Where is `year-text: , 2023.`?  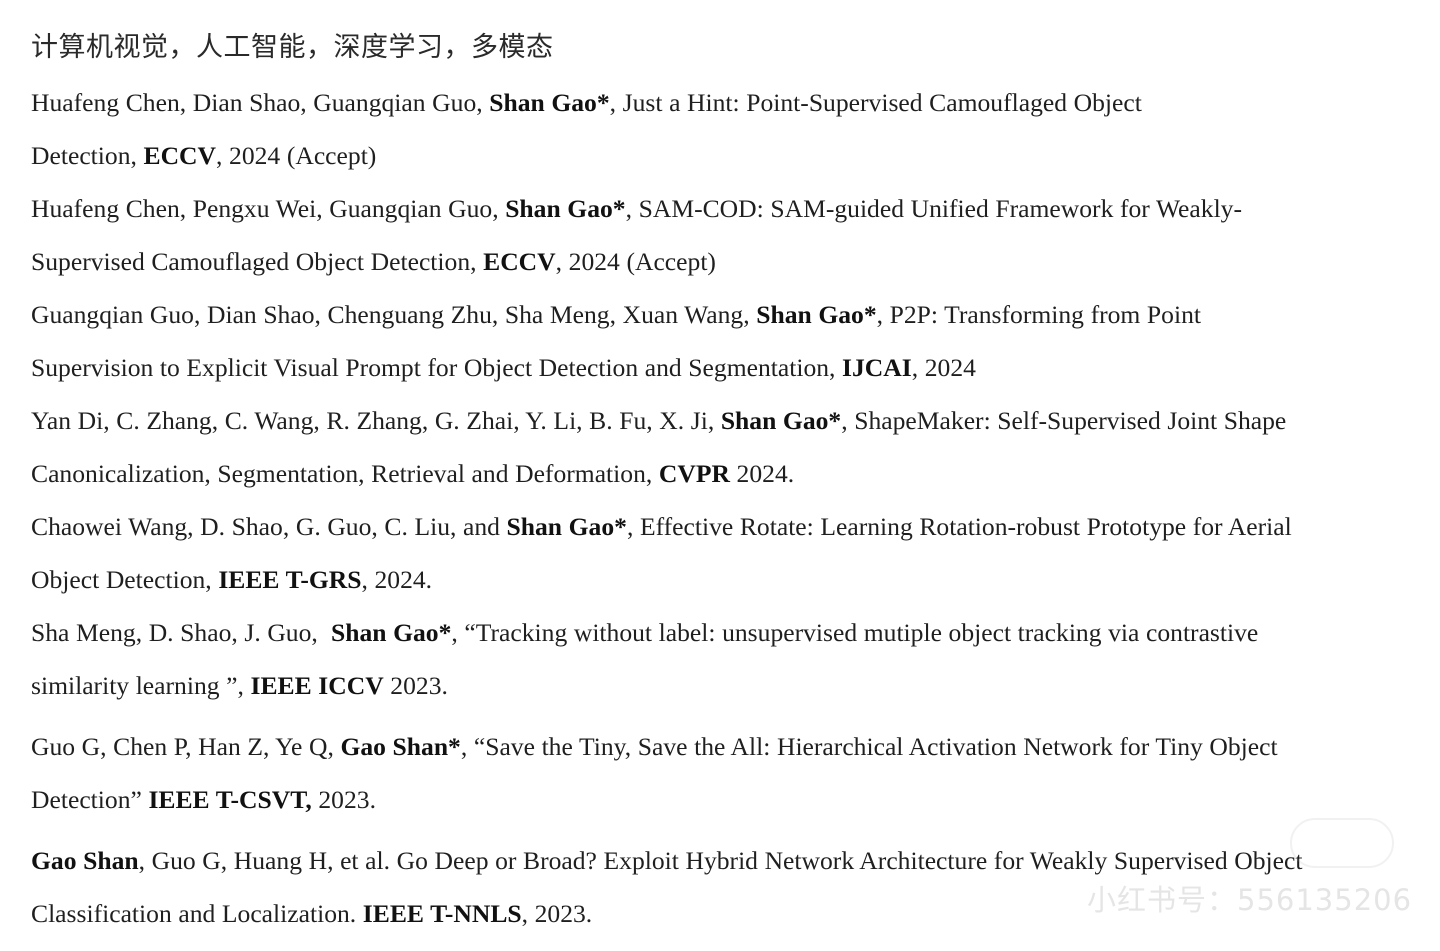 year-text: , 2023. is located at coordinates (557, 913).